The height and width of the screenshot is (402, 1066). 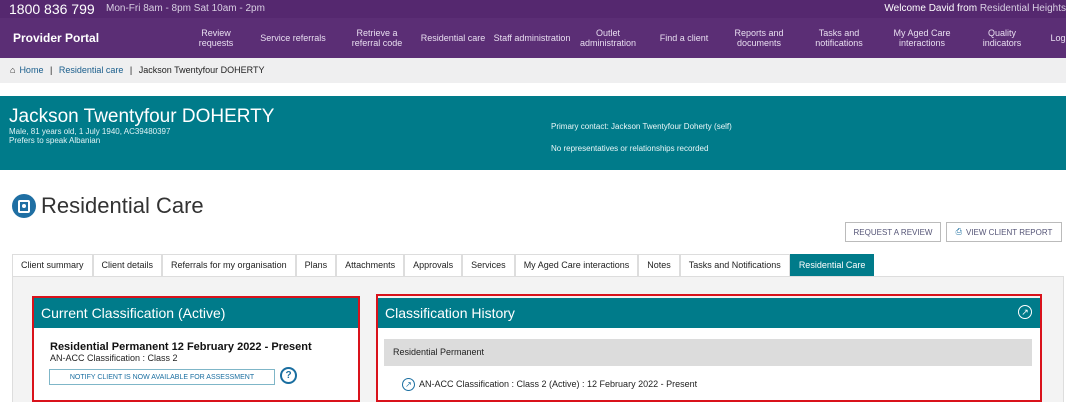 What do you see at coordinates (488, 265) in the screenshot?
I see `tab-services: Services` at bounding box center [488, 265].